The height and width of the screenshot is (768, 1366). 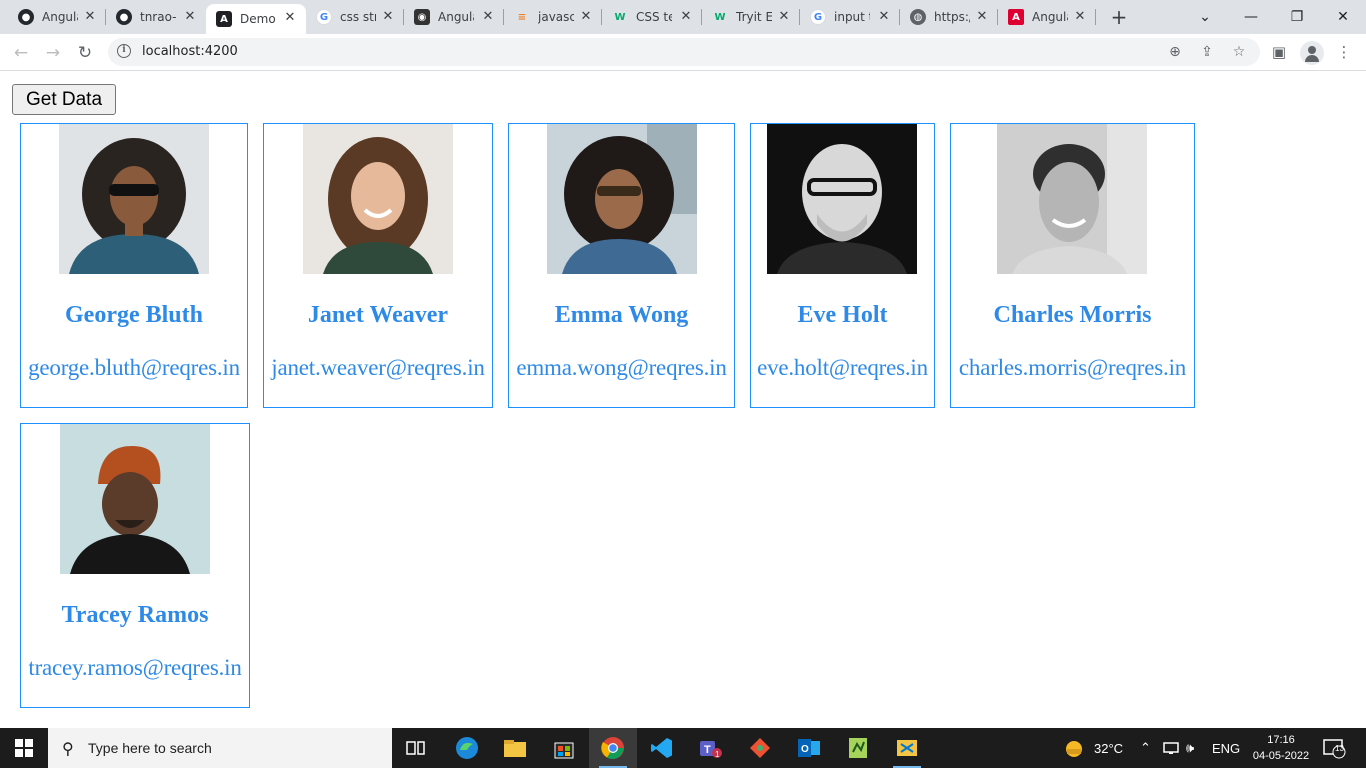 What do you see at coordinates (1072, 315) in the screenshot?
I see `user-name: Charles Morris` at bounding box center [1072, 315].